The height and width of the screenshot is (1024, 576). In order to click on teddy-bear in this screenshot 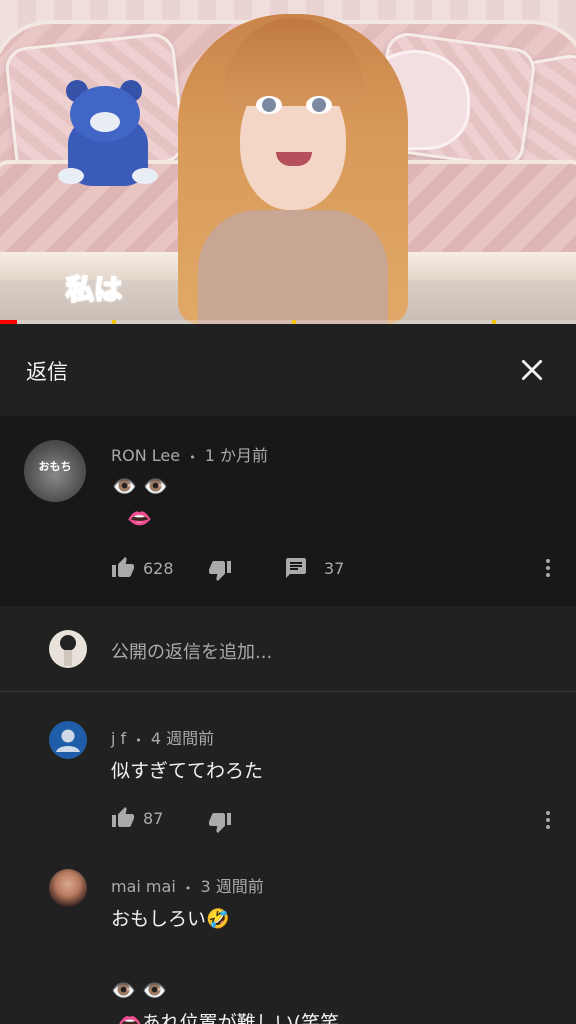, I will do `click(108, 133)`.